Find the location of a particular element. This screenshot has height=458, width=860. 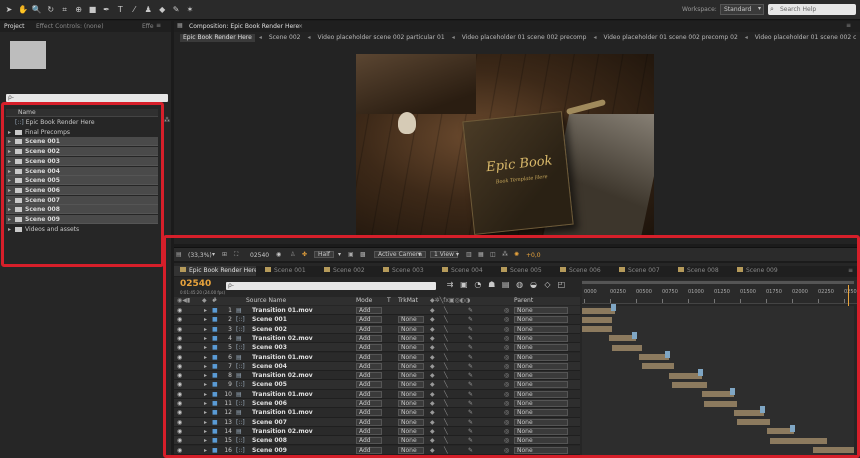

tab-project: Project is located at coordinates (14, 26).